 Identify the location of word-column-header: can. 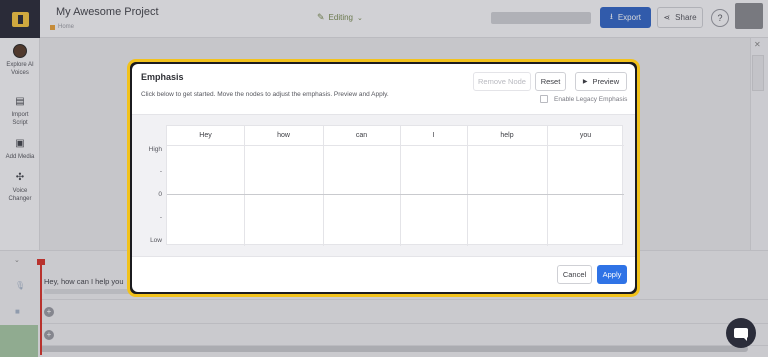
(361, 136).